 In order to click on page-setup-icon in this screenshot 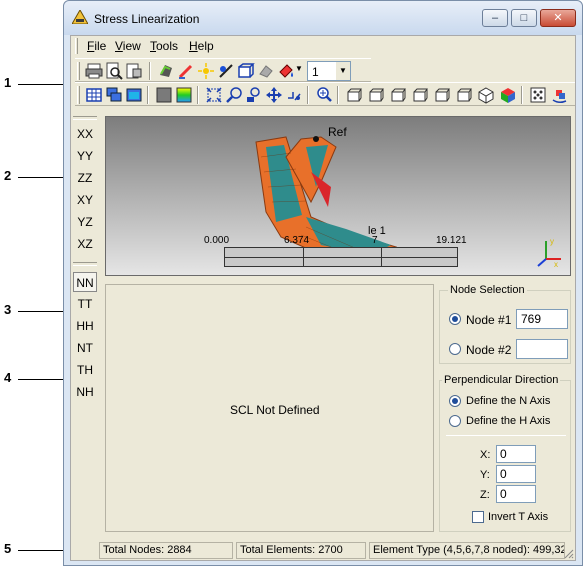, I will do `click(134, 71)`.